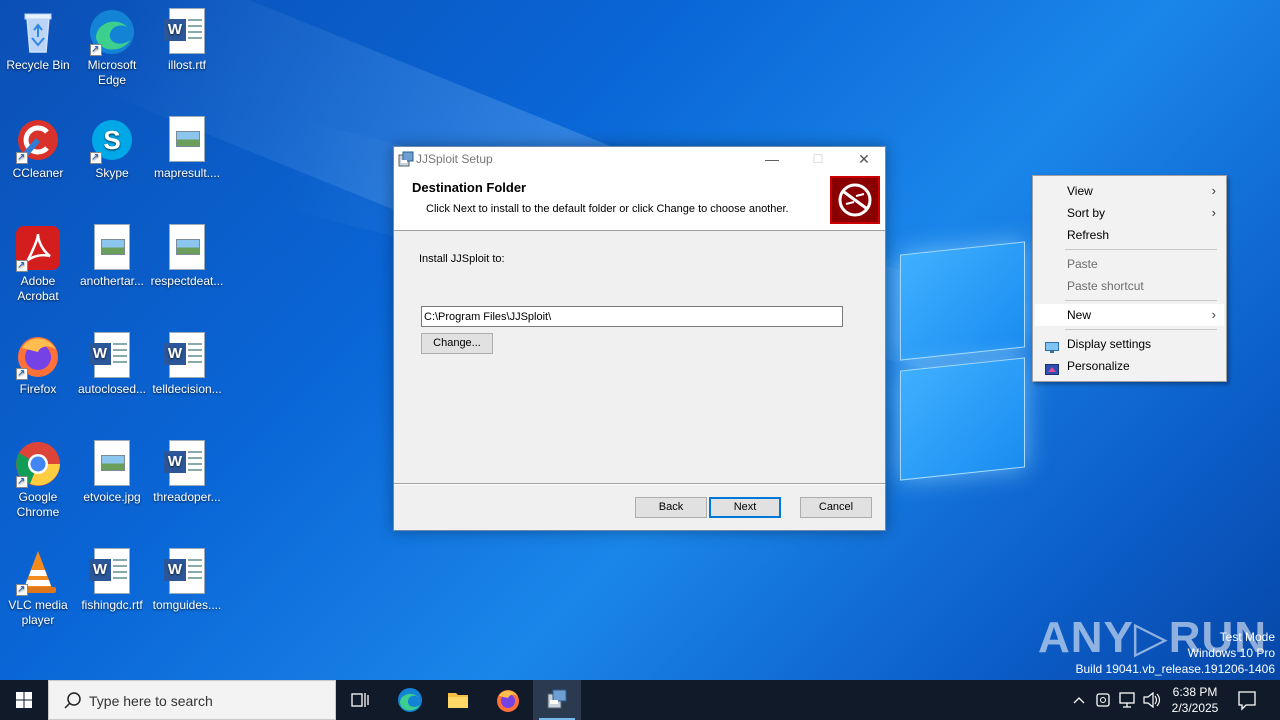  What do you see at coordinates (24, 700) in the screenshot?
I see `start-button` at bounding box center [24, 700].